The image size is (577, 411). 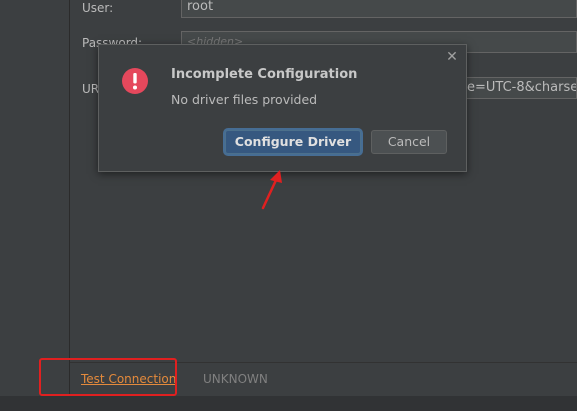 What do you see at coordinates (98, 8) in the screenshot?
I see `user-label: User:` at bounding box center [98, 8].